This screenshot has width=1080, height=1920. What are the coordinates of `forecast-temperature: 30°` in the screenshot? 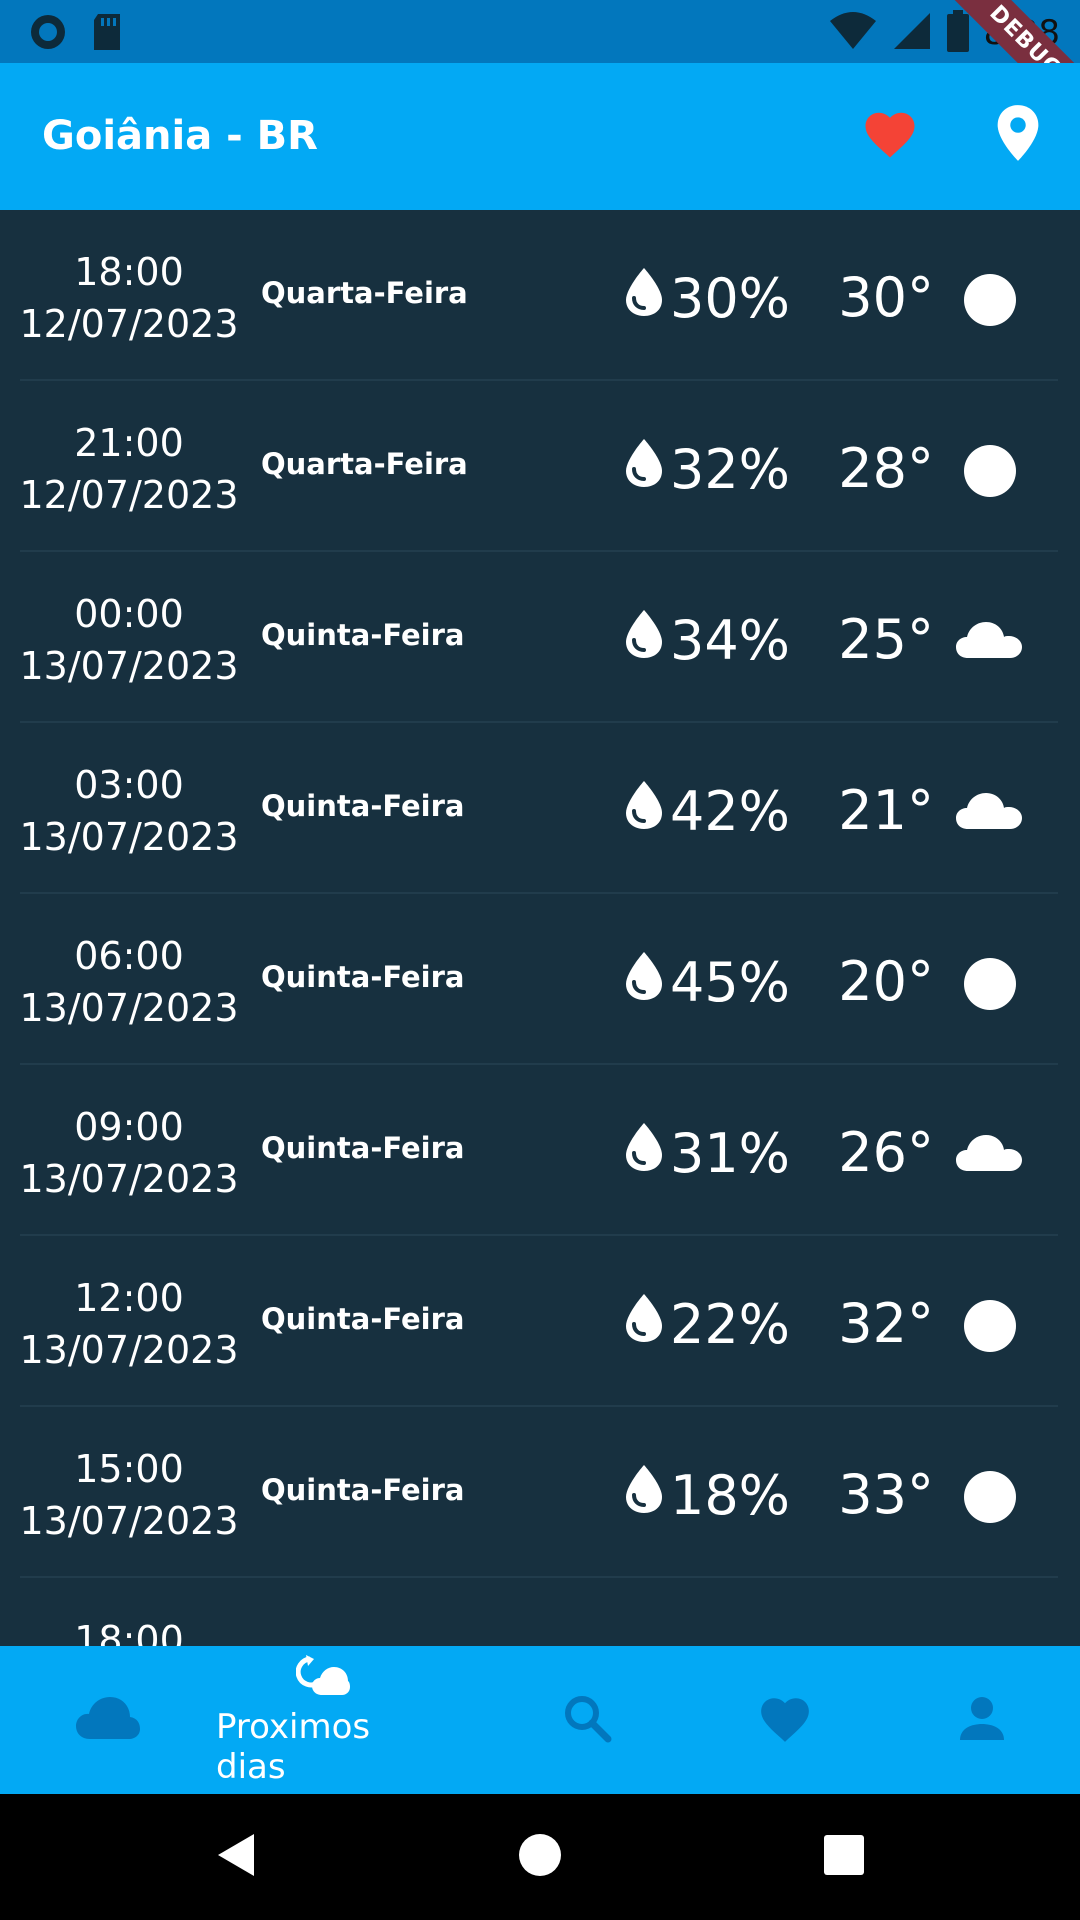 It's located at (886, 297).